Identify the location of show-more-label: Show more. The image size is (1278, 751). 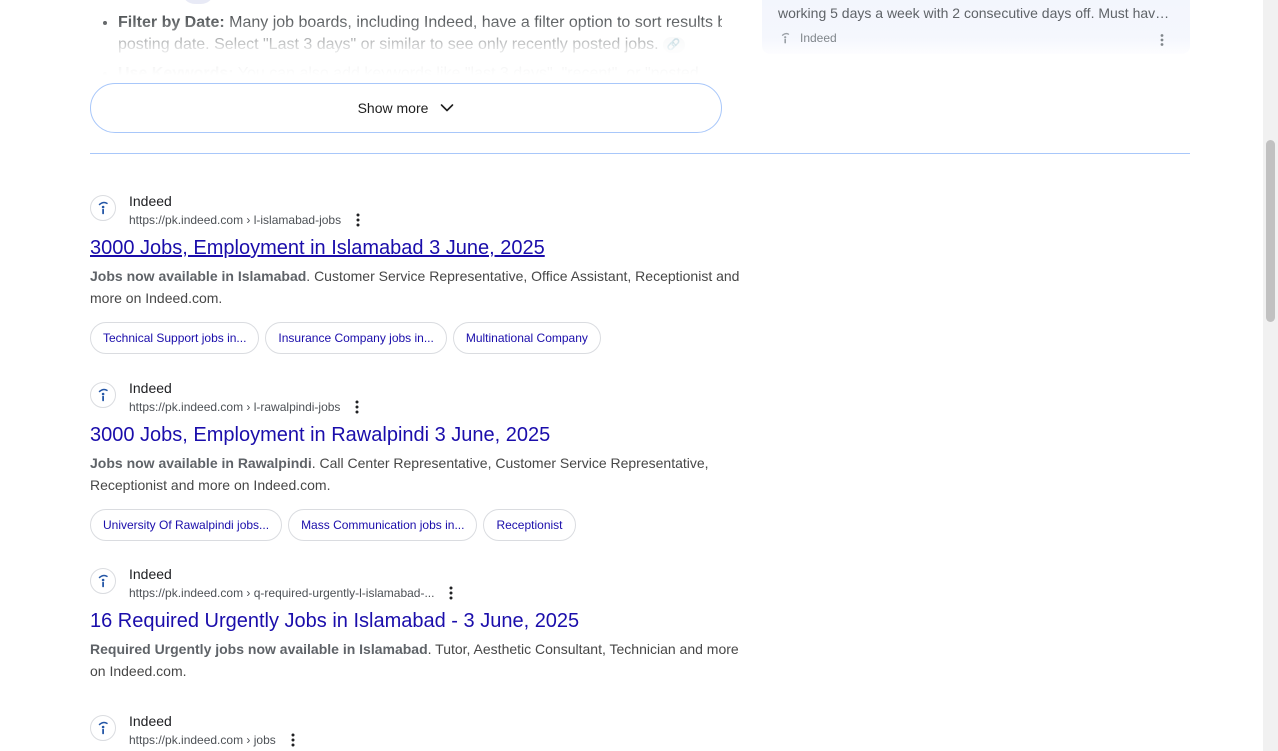
(393, 108).